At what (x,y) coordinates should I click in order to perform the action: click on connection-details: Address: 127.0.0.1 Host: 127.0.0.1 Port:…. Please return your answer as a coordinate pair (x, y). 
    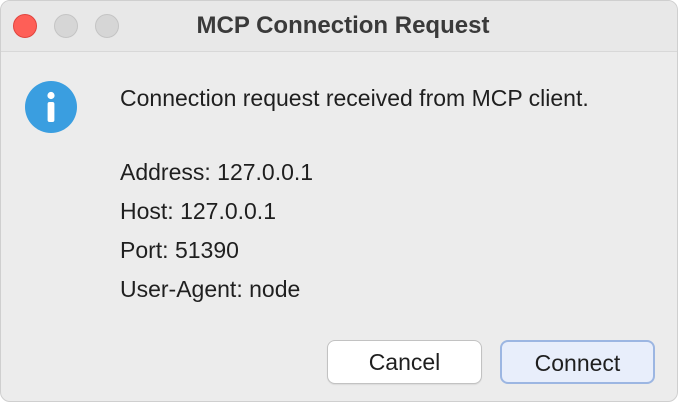
    Looking at the image, I should click on (216, 231).